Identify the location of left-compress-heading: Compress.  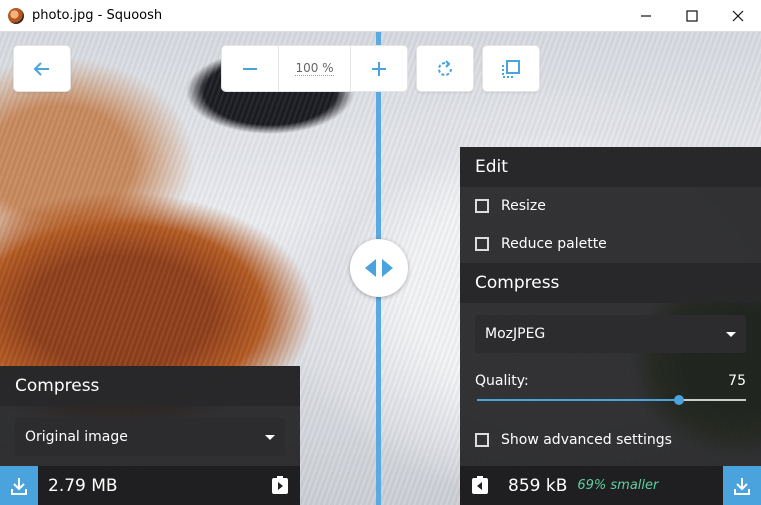
(150, 386).